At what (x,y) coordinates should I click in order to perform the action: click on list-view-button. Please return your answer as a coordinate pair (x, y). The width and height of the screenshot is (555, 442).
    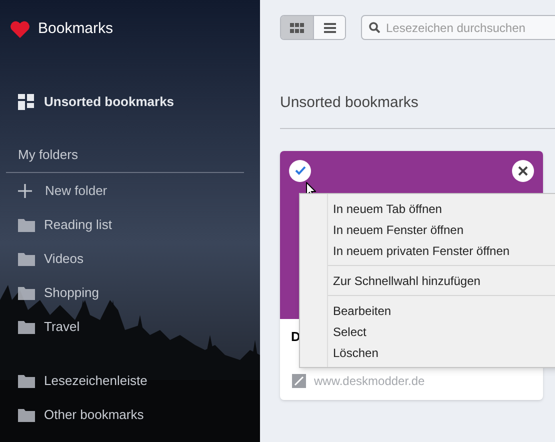
    Looking at the image, I should click on (329, 27).